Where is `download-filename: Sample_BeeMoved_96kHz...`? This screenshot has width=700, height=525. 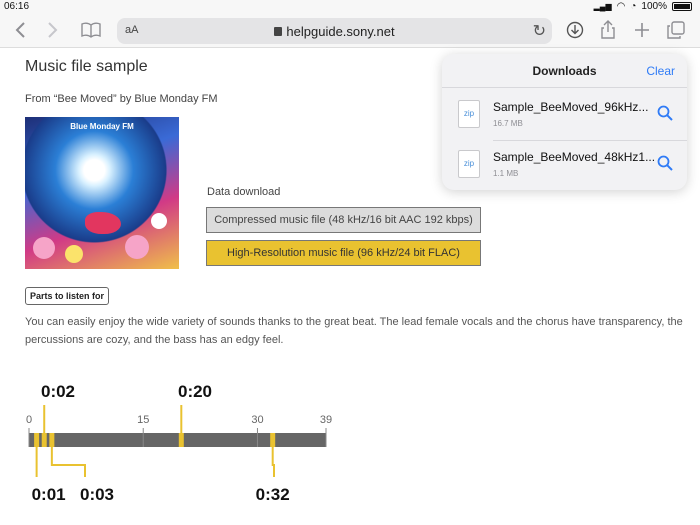 download-filename: Sample_BeeMoved_96kHz... is located at coordinates (571, 107).